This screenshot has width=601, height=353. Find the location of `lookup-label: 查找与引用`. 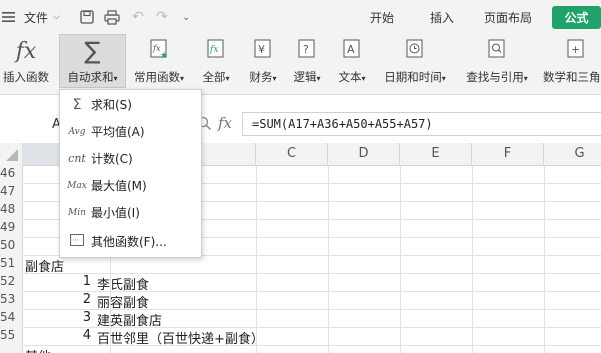

lookup-label: 查找与引用 is located at coordinates (495, 77).